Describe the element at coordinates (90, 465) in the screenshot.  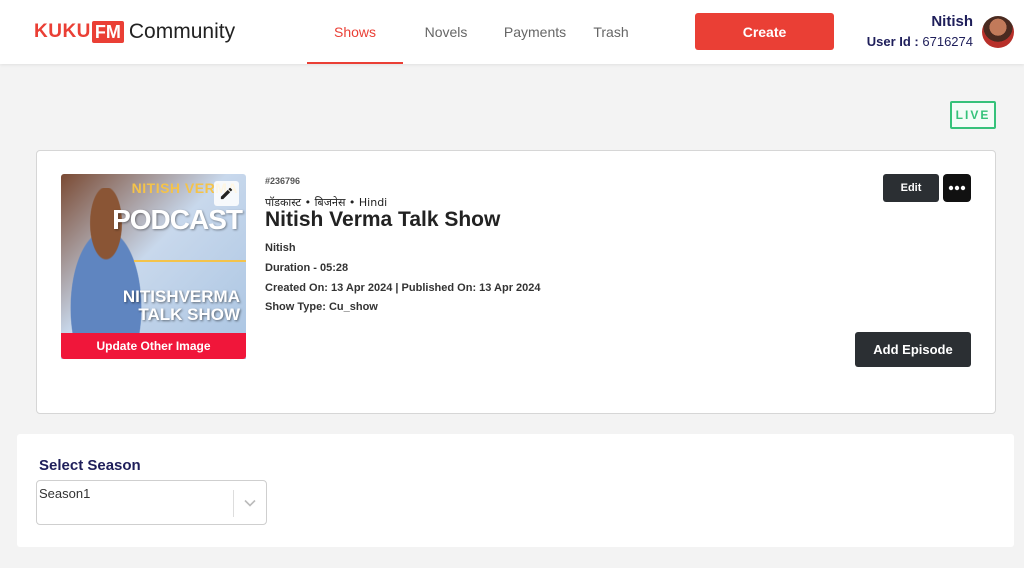
I see `select-season-label: Select Season` at that location.